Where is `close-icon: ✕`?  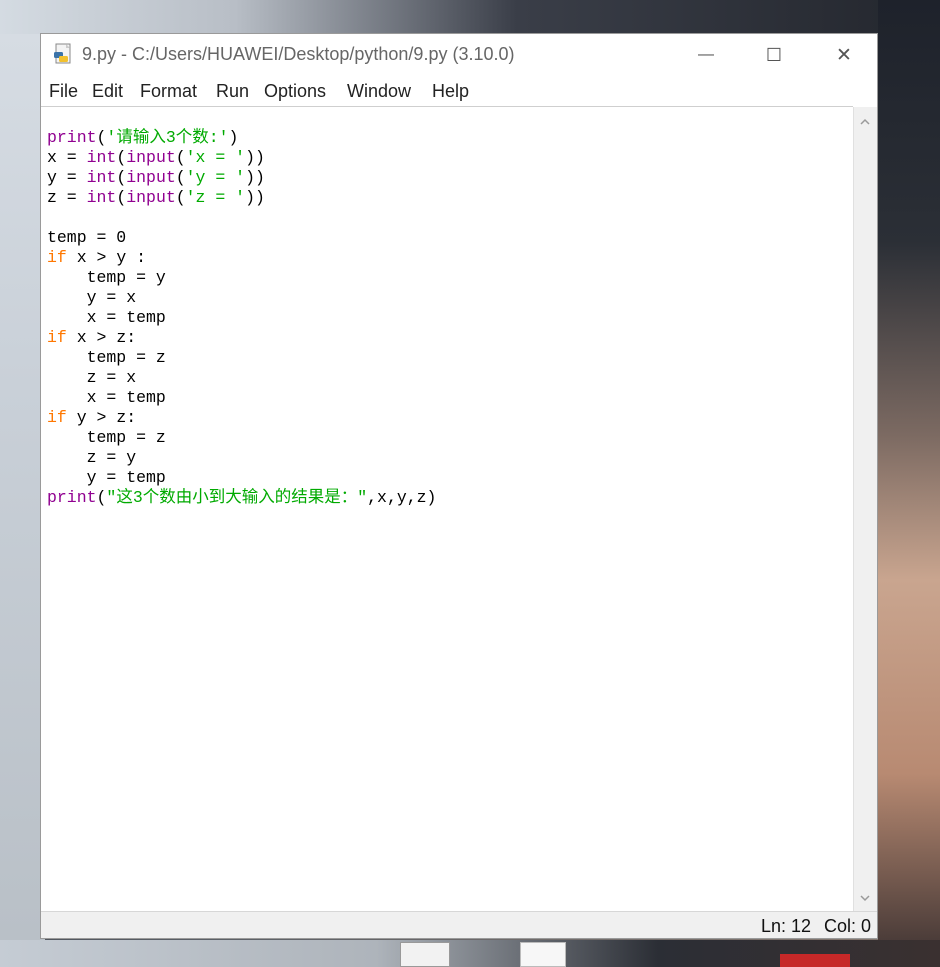
close-icon: ✕ is located at coordinates (844, 55).